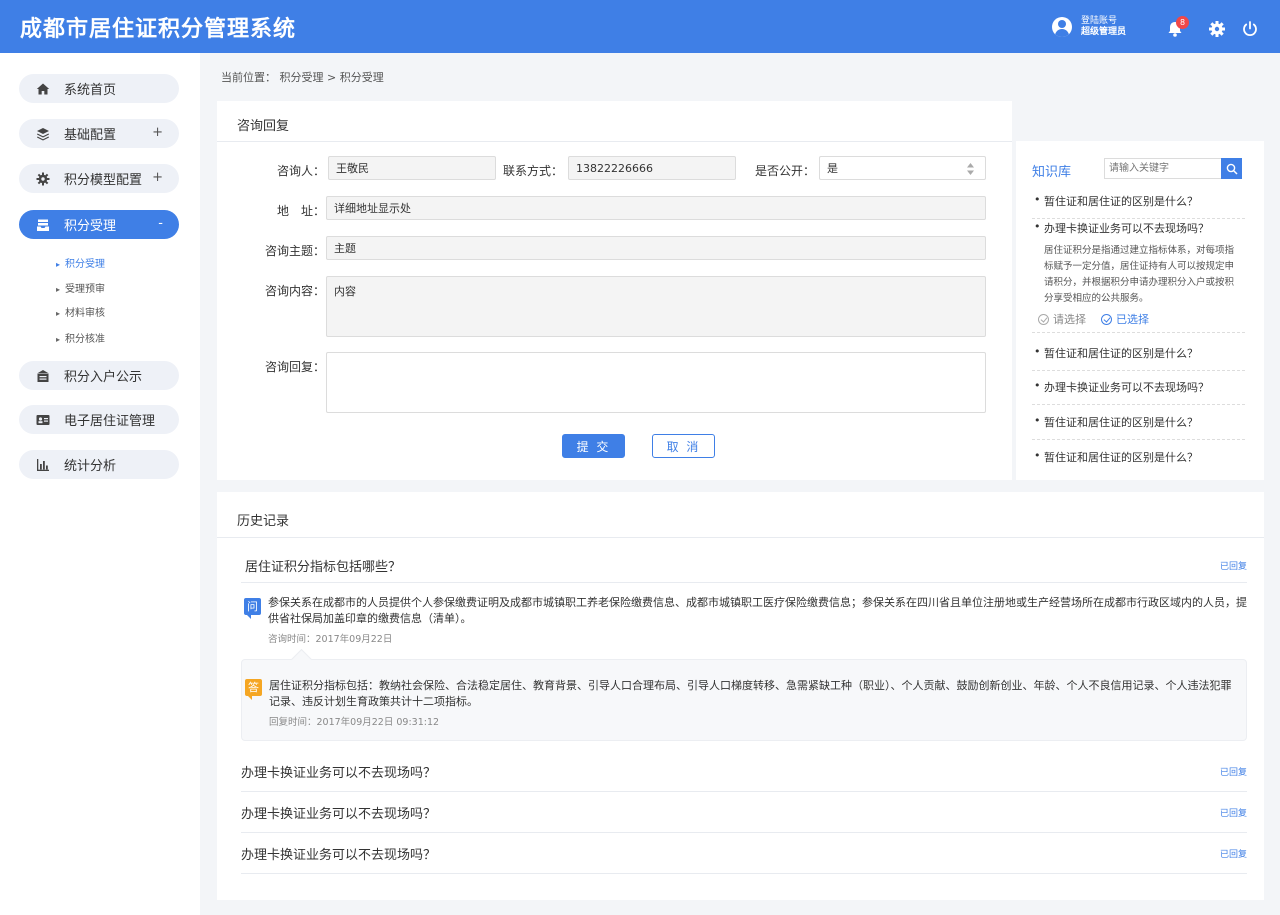  Describe the element at coordinates (970, 169) in the screenshot. I see `select-arrows-icon` at that location.